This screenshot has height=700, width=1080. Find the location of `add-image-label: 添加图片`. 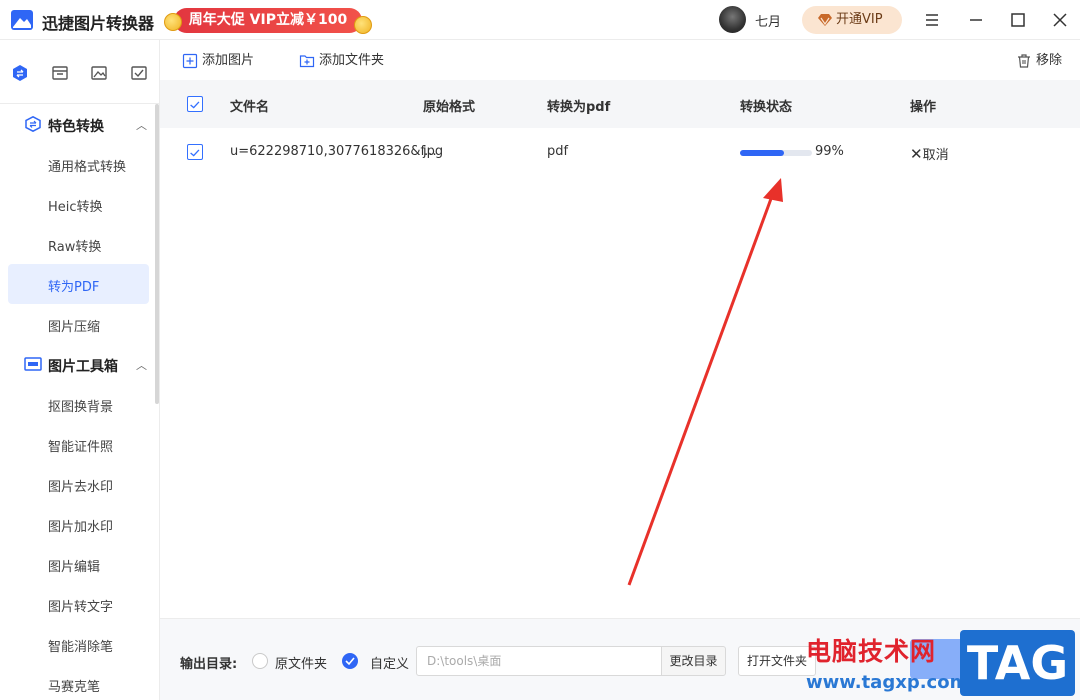

add-image-label: 添加图片 is located at coordinates (228, 60).